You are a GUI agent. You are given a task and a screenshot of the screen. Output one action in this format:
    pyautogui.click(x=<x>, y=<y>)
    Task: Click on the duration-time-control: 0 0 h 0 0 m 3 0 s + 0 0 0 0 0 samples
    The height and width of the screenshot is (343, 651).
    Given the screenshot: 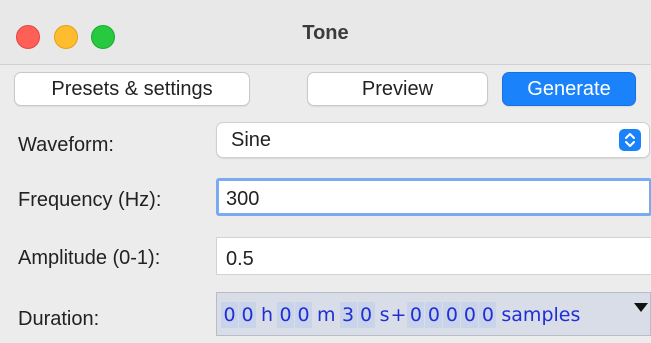 What is the action you would take?
    pyautogui.click(x=433, y=314)
    